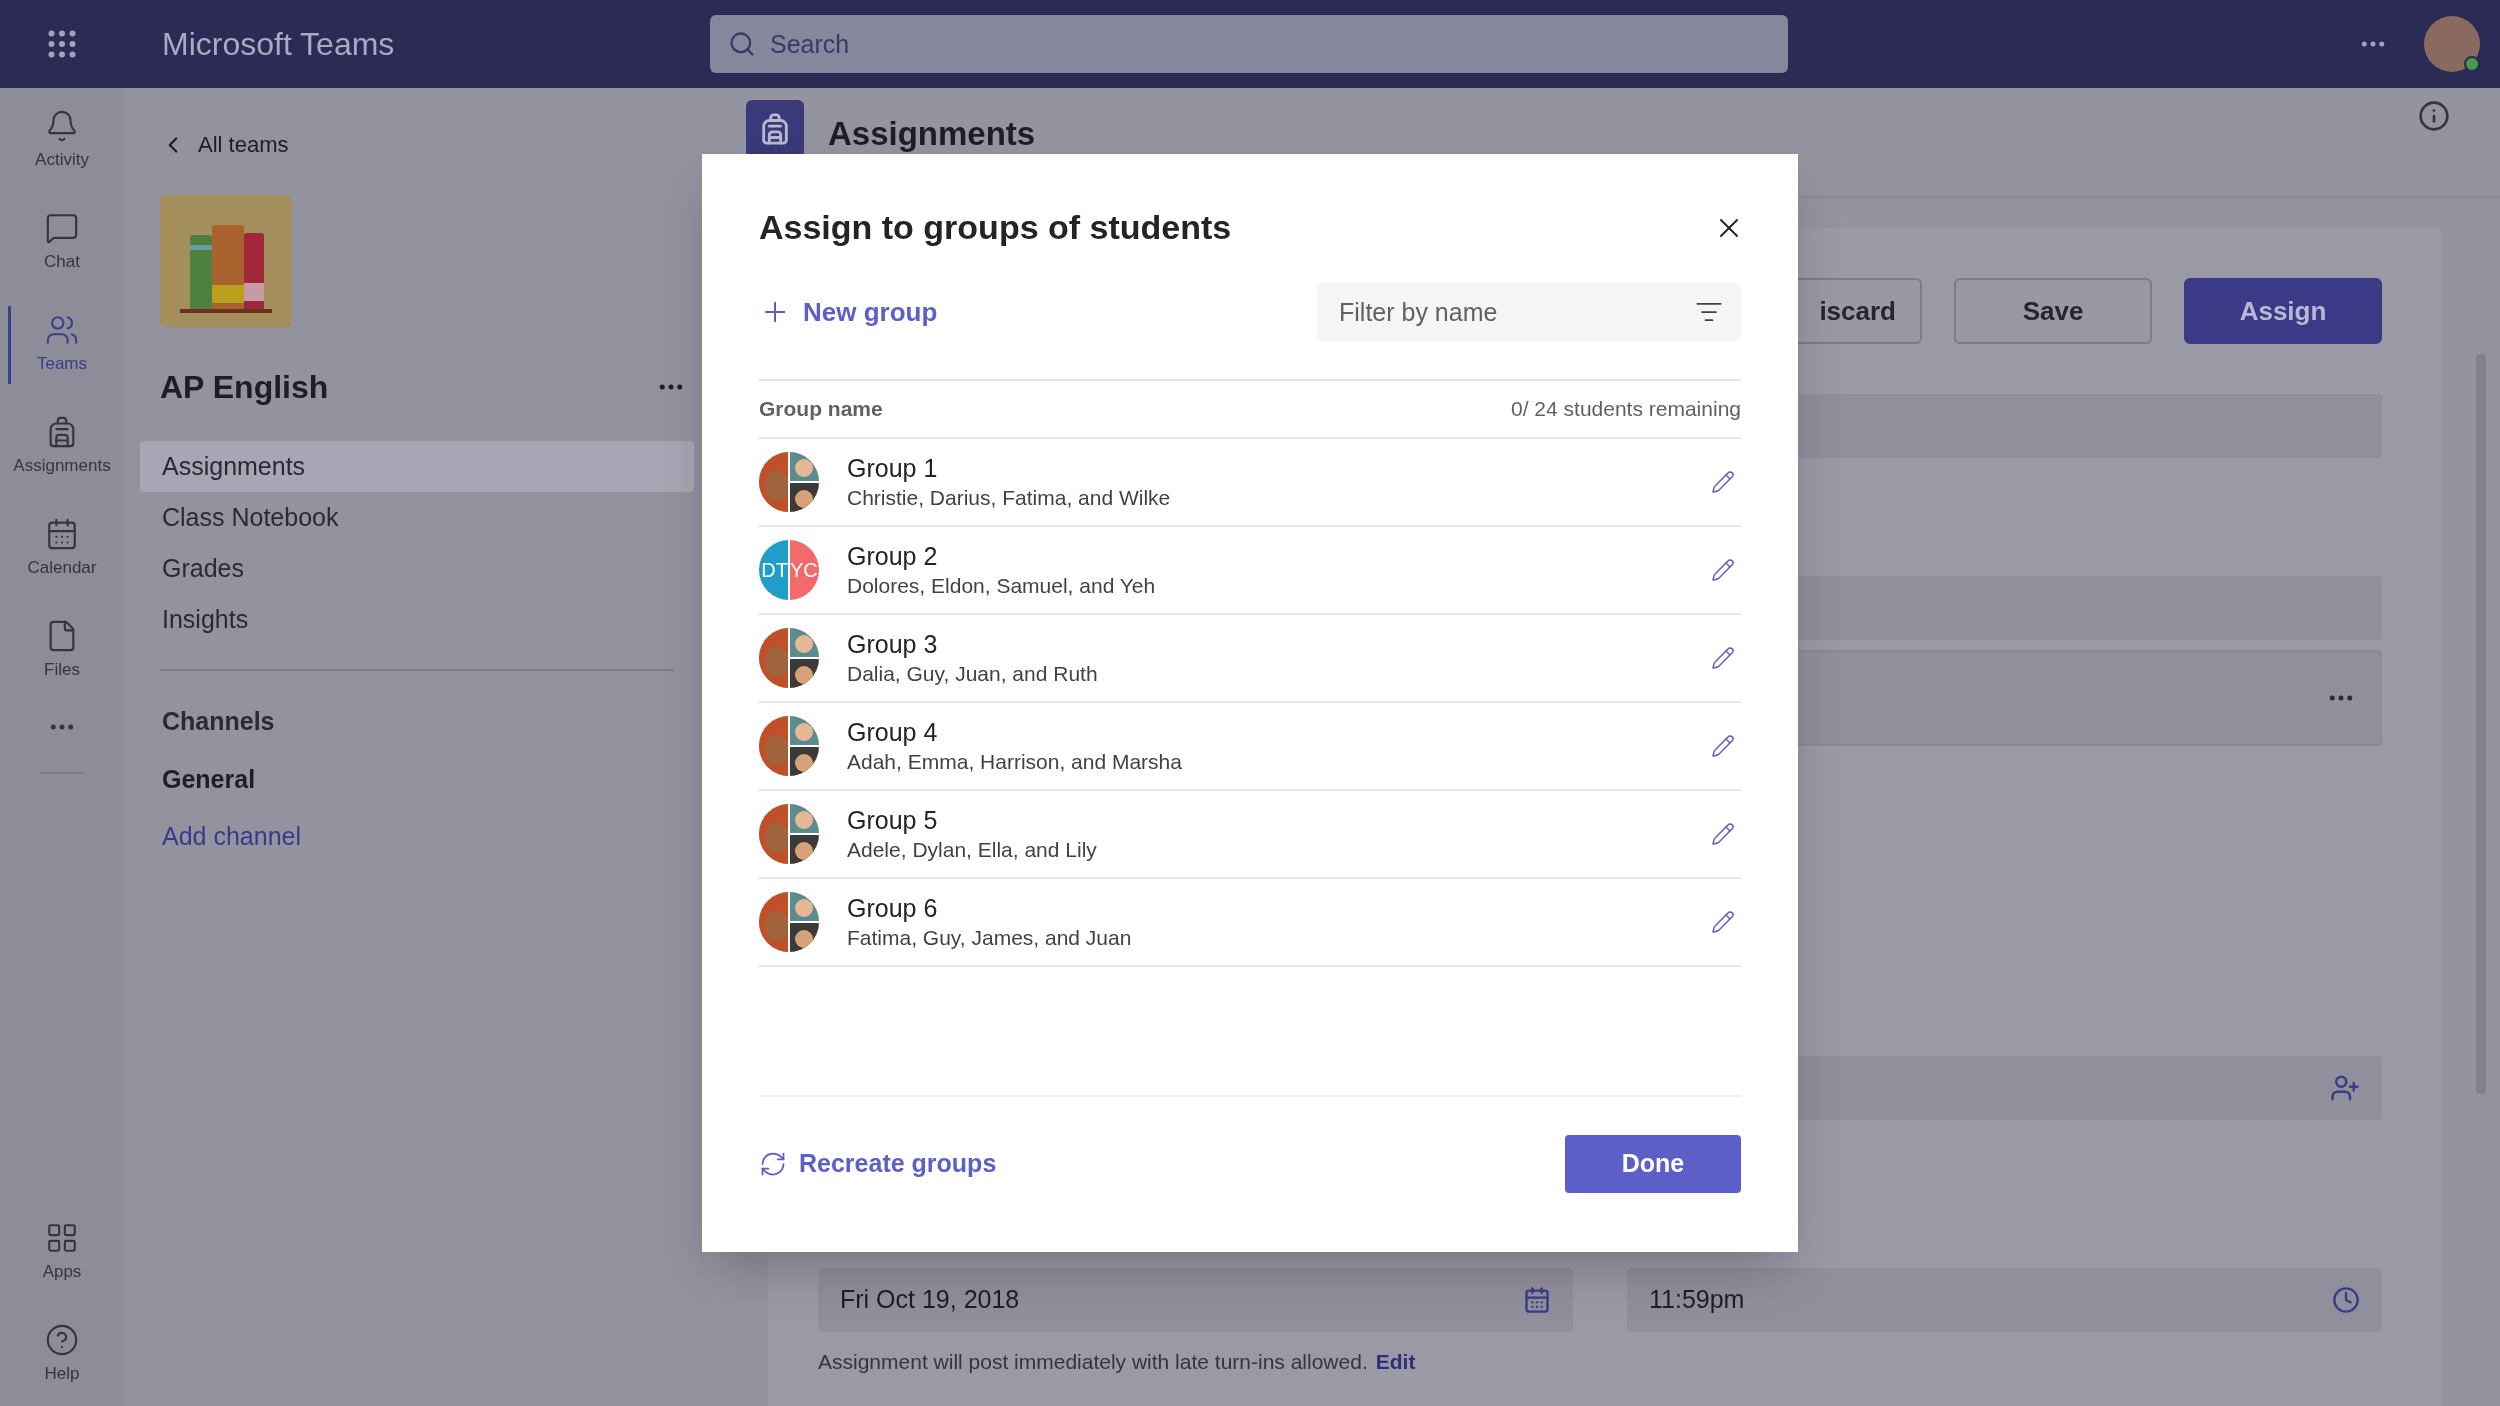 Image resolution: width=2500 pixels, height=1406 pixels. I want to click on filter-field: Filter by name, so click(1529, 312).